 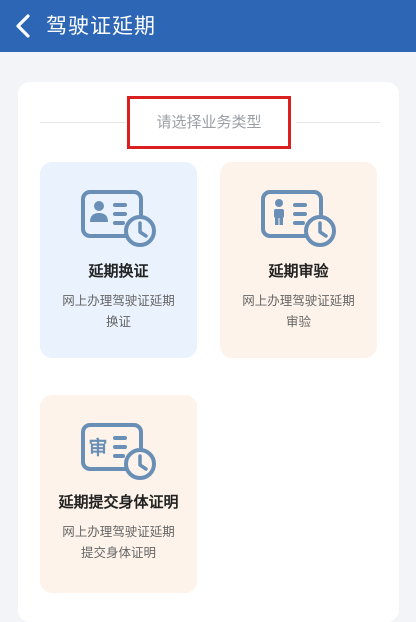 I want to click on id-card-clock-icon, so click(x=119, y=218).